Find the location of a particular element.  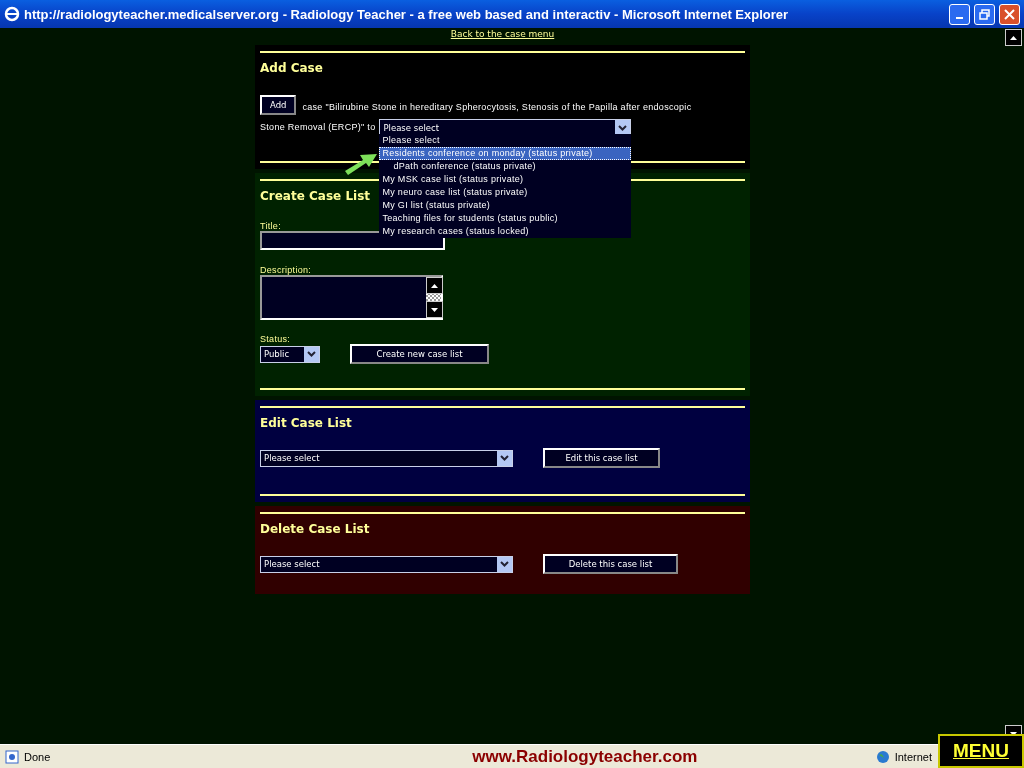

dropdown-option: My neuro case list (status private) is located at coordinates (505, 192).